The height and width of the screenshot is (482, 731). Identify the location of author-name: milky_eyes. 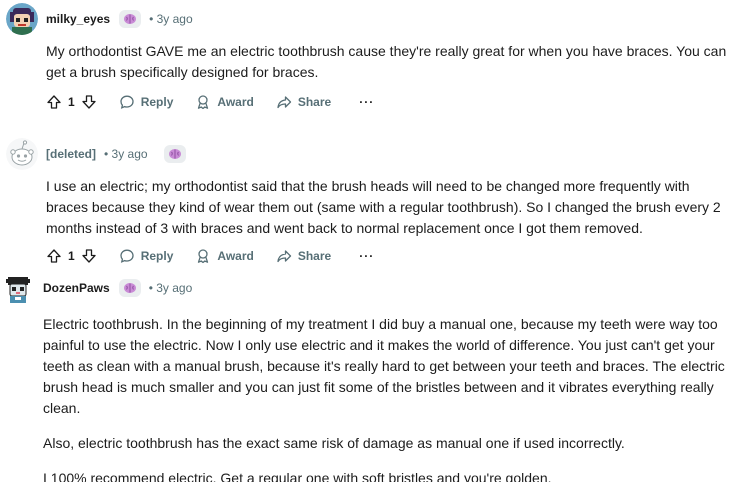
(78, 19).